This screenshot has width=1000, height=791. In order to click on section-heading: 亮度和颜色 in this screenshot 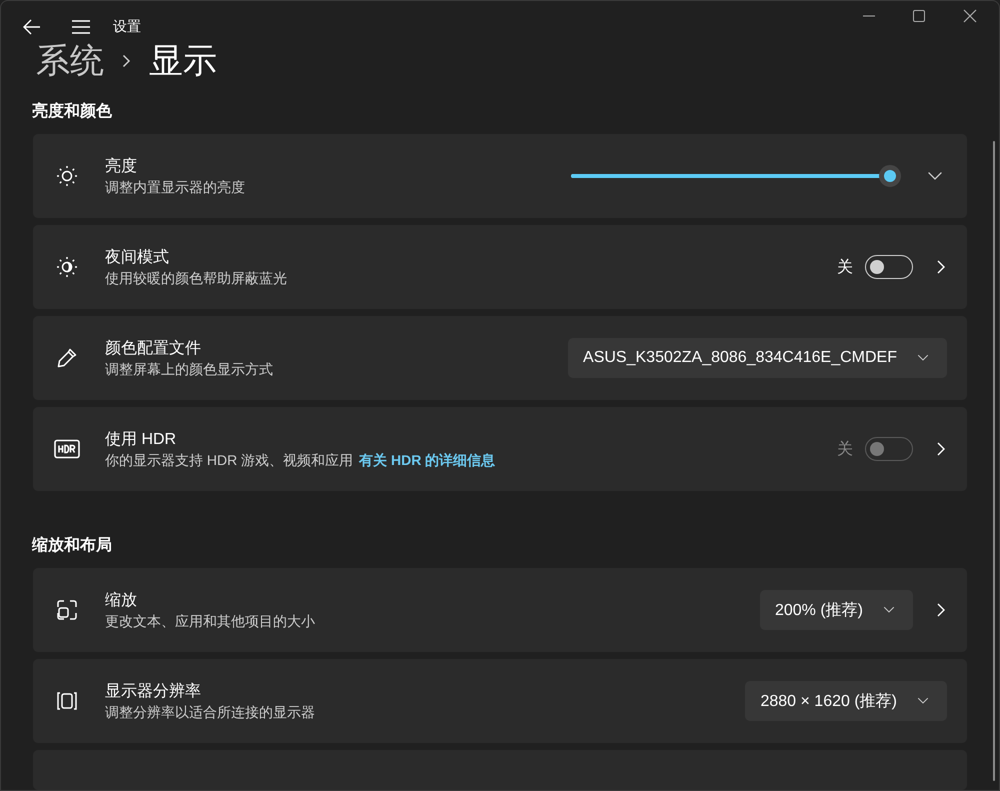, I will do `click(72, 111)`.